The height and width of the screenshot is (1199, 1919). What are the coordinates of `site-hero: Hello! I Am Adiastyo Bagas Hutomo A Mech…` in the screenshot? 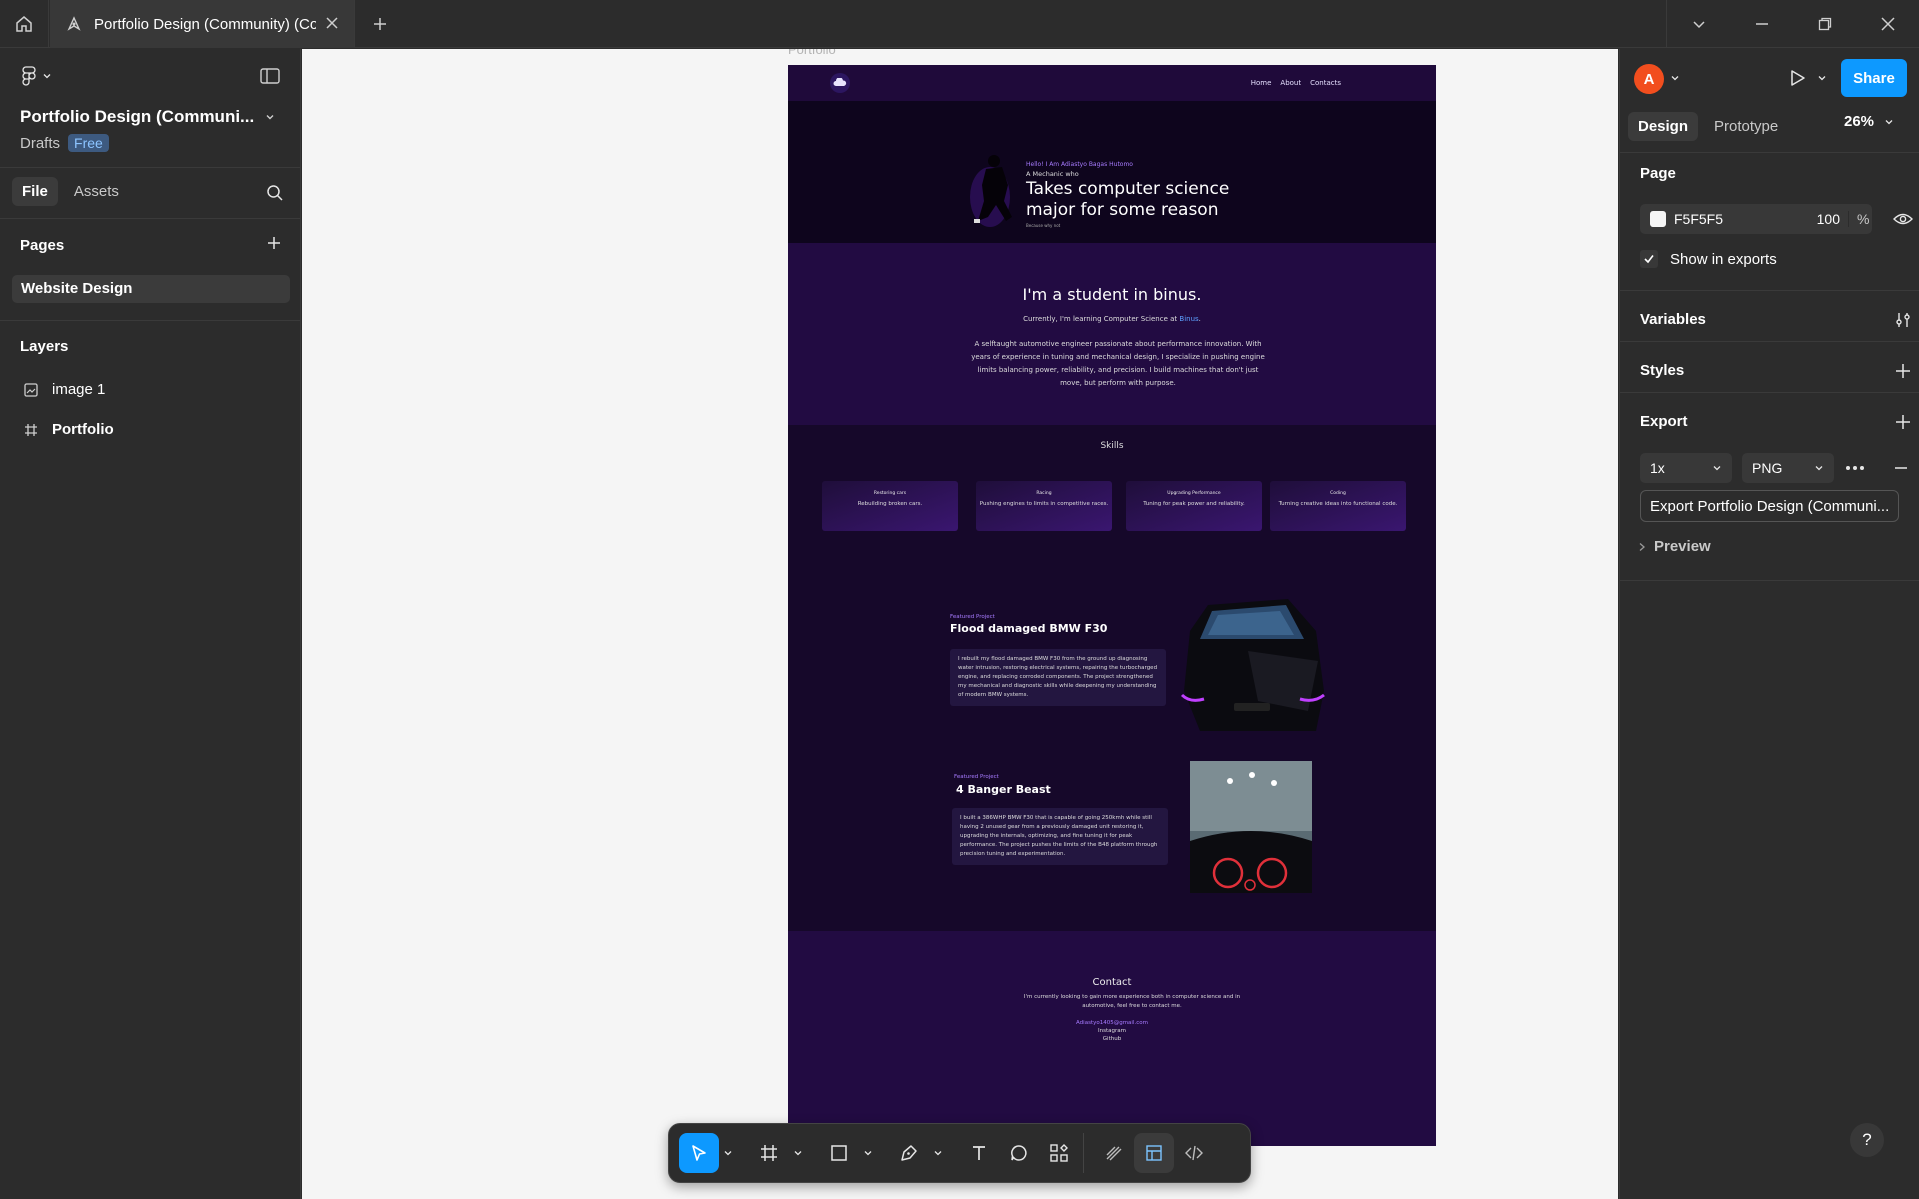 It's located at (1112, 172).